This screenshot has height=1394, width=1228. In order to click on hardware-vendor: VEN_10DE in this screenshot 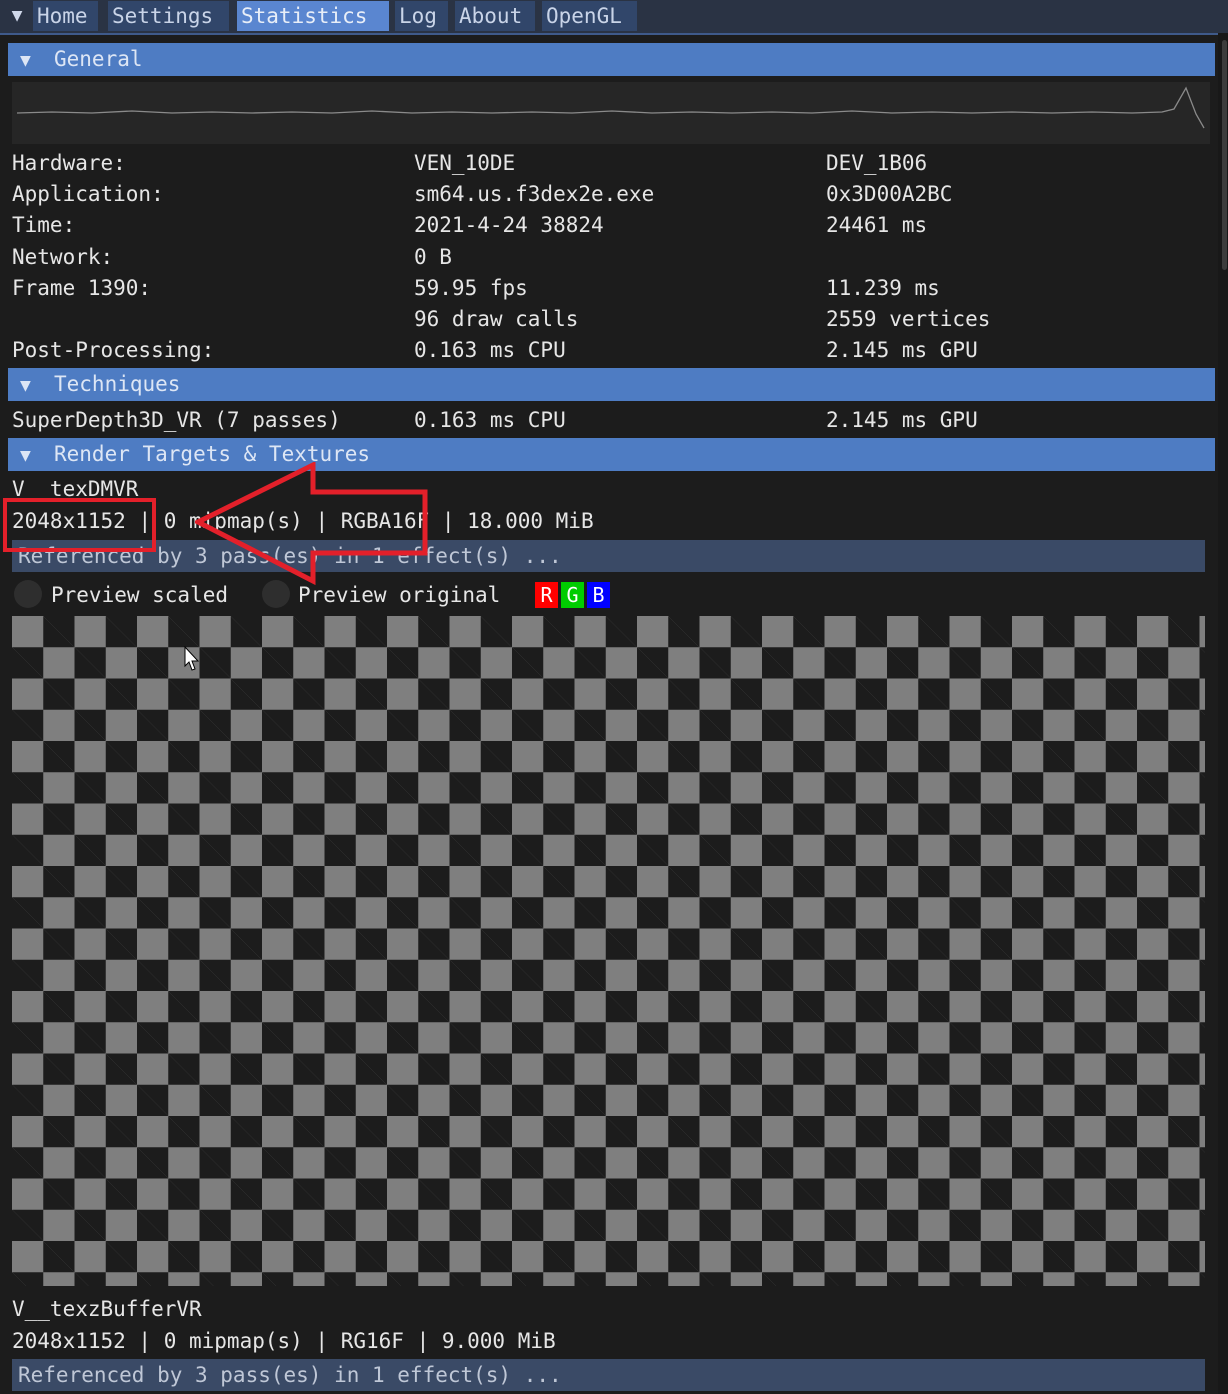, I will do `click(465, 163)`.